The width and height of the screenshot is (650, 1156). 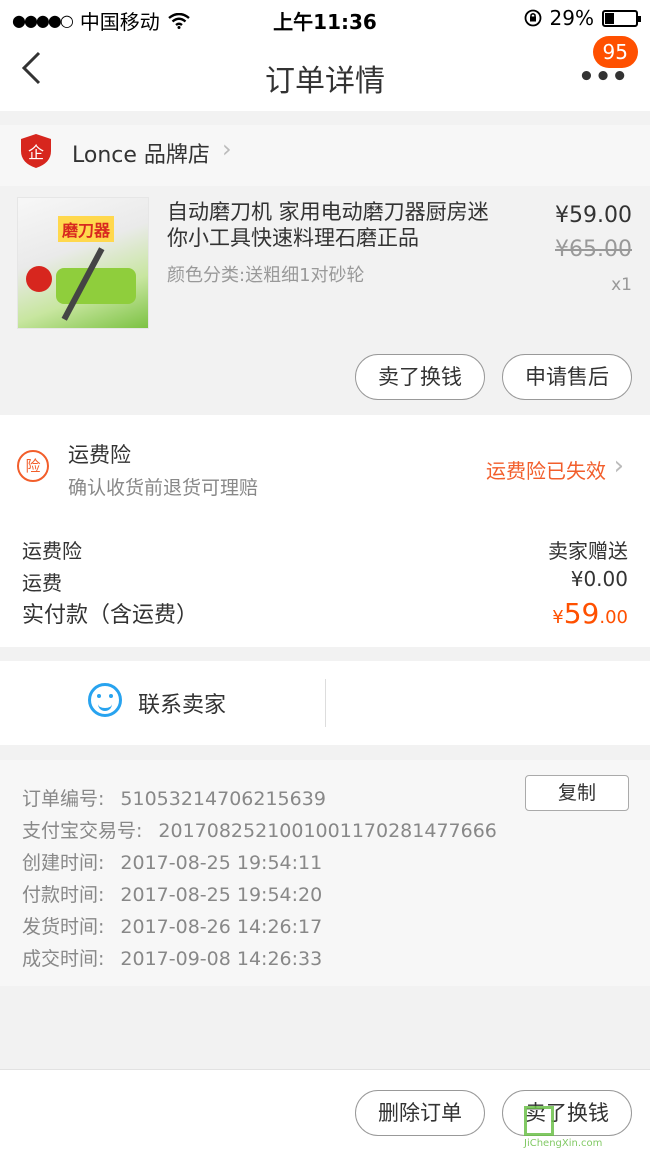 I want to click on created-time-value: 2017-08-25 19:54:11, so click(x=221, y=863).